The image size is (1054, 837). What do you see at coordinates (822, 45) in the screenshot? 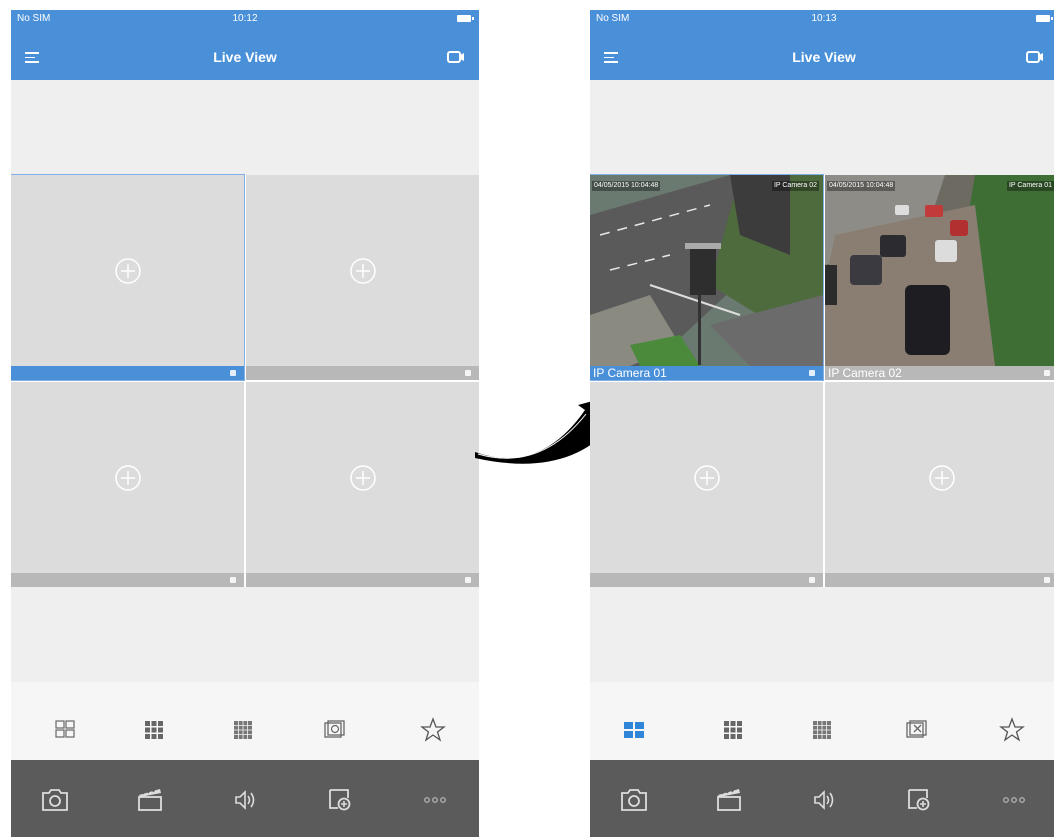
I see `nav-header: No SIM 10:13 Live View` at bounding box center [822, 45].